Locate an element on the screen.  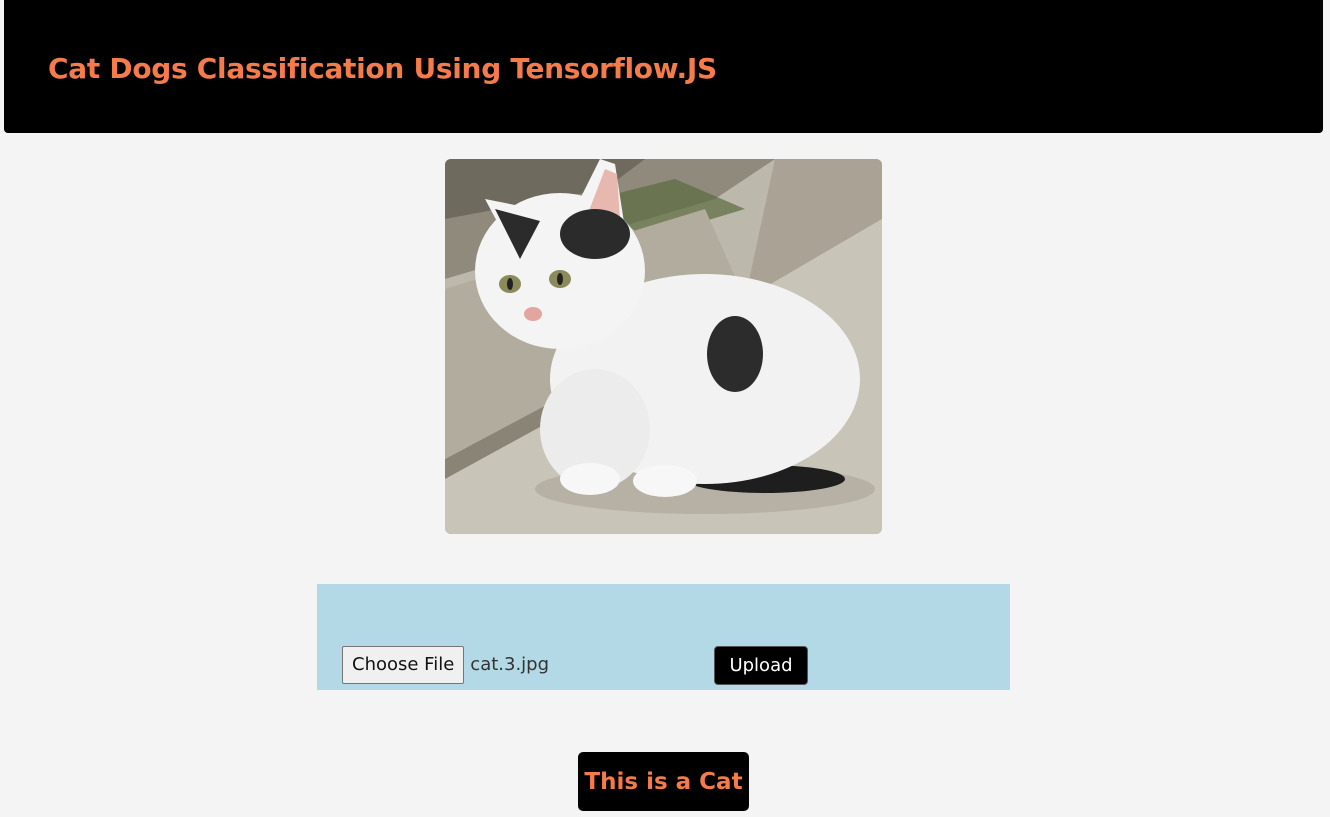
upload-panel: Choose File cat.3.jpg Upload is located at coordinates (663, 637).